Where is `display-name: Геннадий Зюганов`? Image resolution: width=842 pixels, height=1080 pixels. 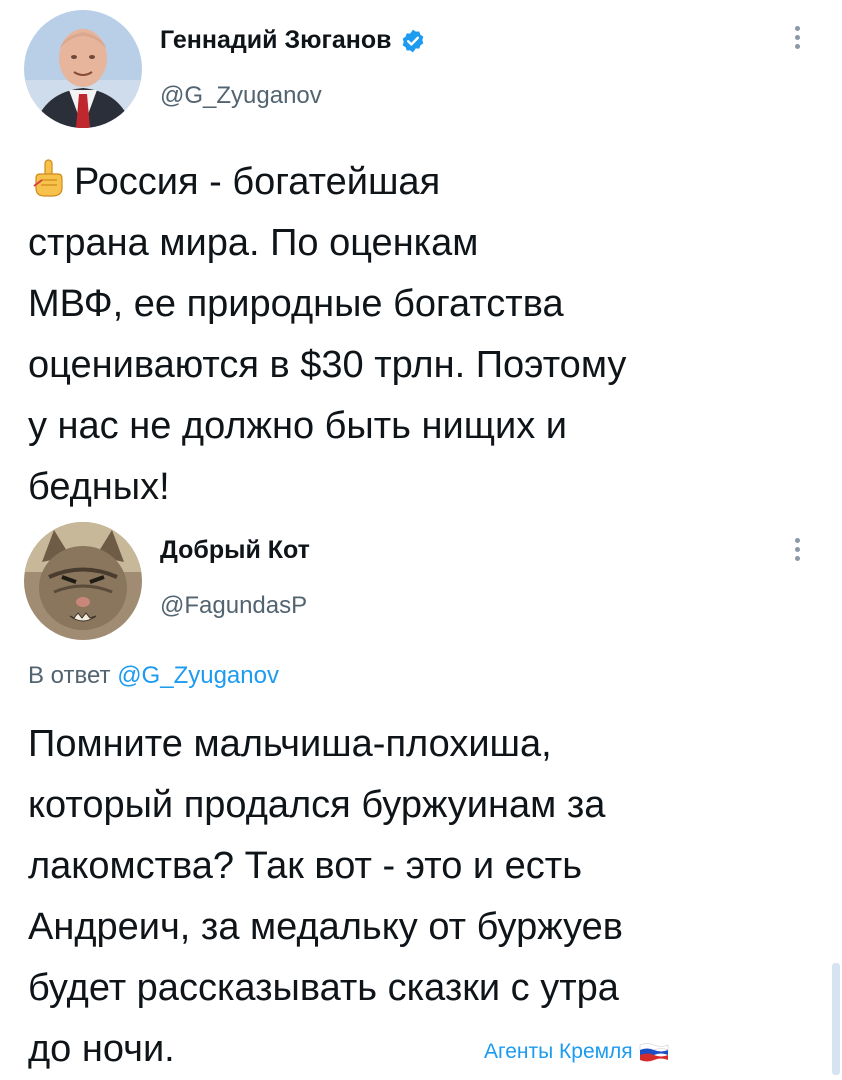
display-name: Геннадий Зюганов is located at coordinates (276, 40).